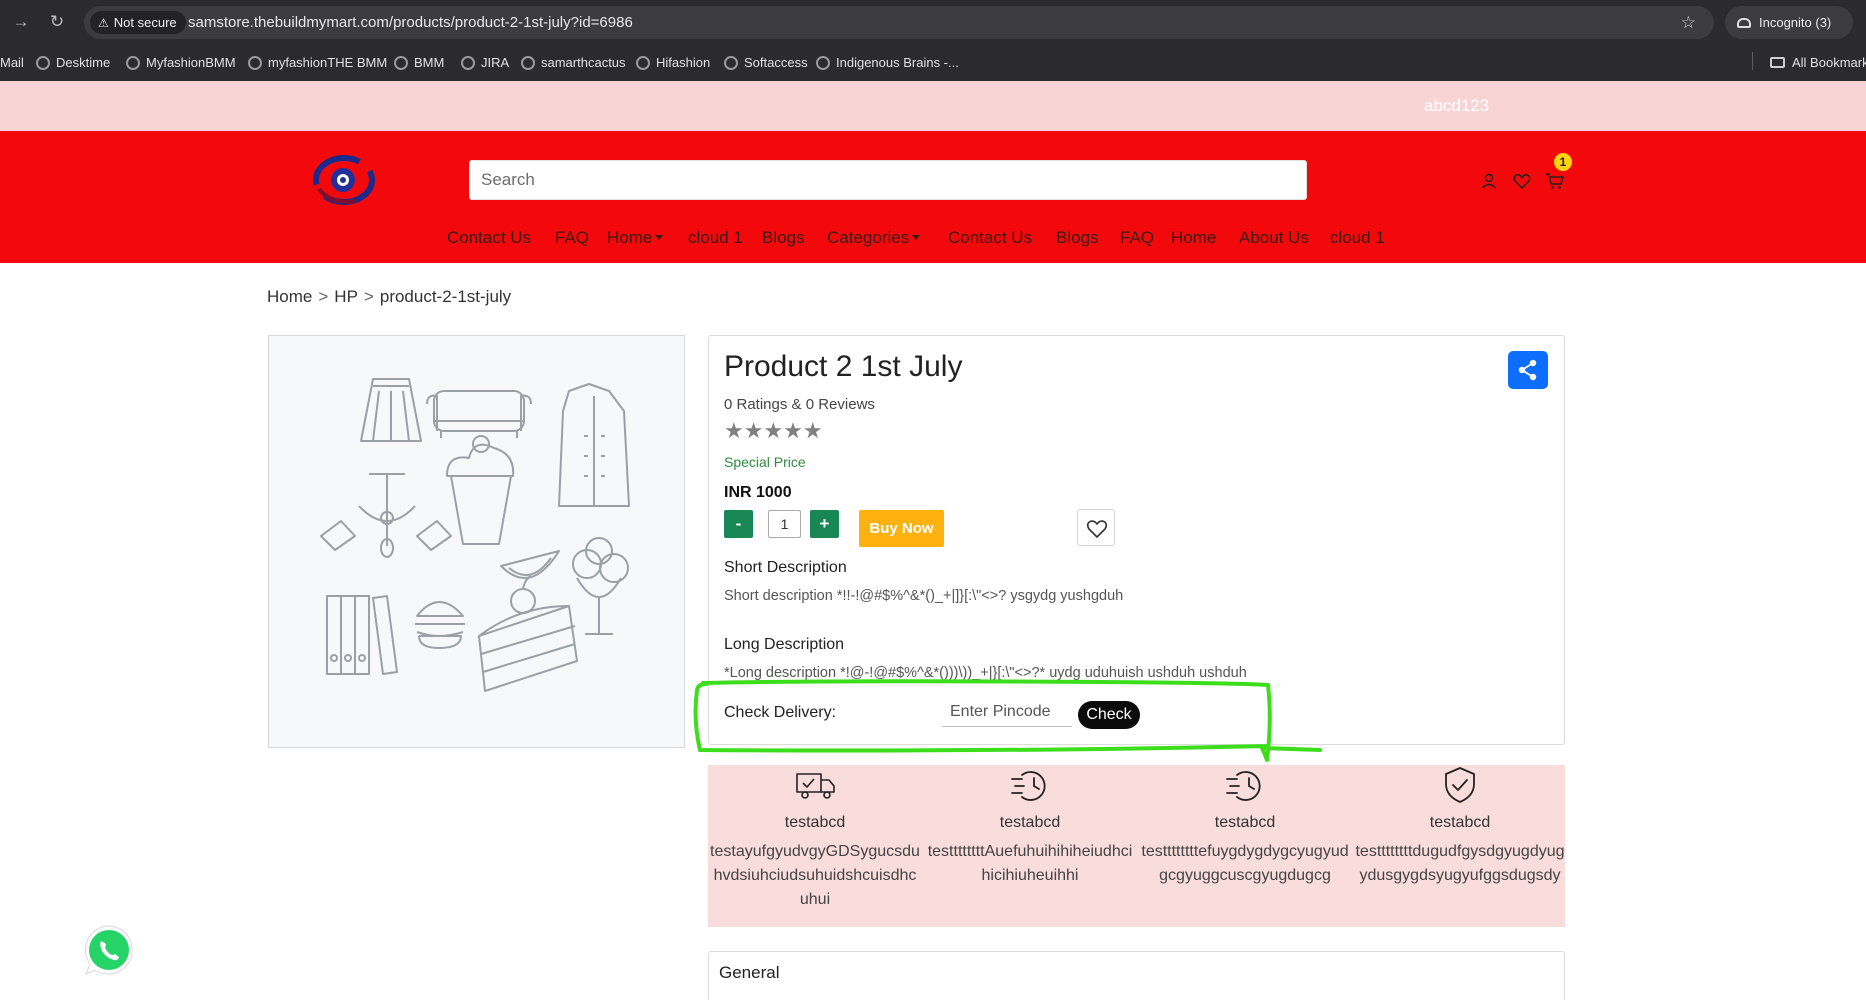 The width and height of the screenshot is (1866, 1000). Describe the element at coordinates (901, 528) in the screenshot. I see `buy-now-button: Buy Now` at that location.